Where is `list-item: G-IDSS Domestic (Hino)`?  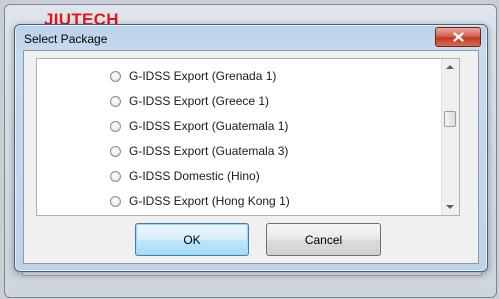
list-item: G-IDSS Domestic (Hino) is located at coordinates (185, 176).